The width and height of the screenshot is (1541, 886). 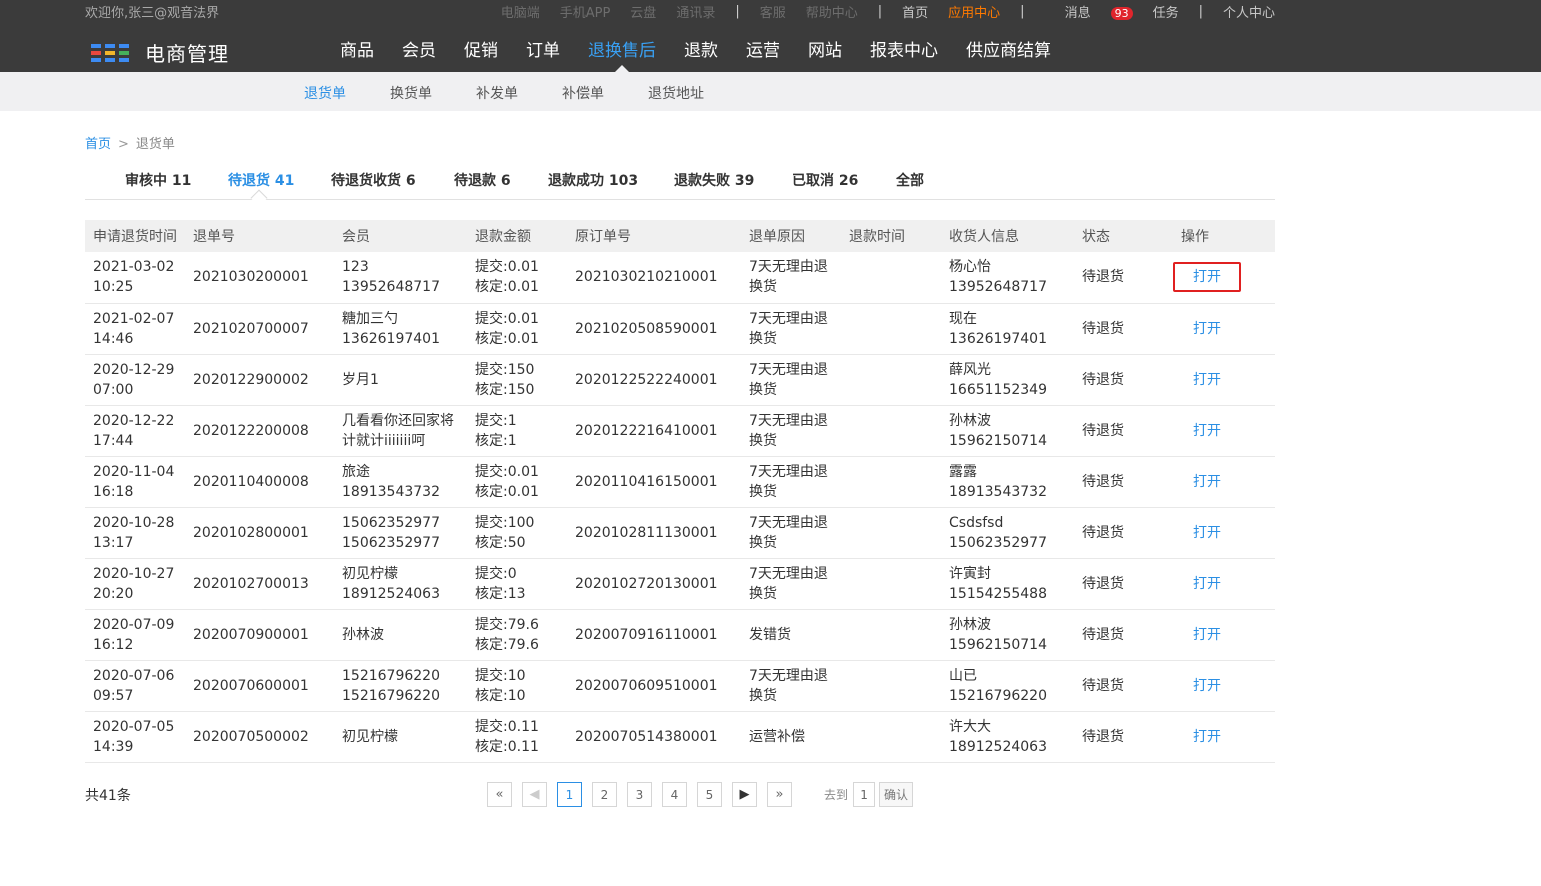 I want to click on original-order-no: 2020110416150001, so click(x=646, y=481).